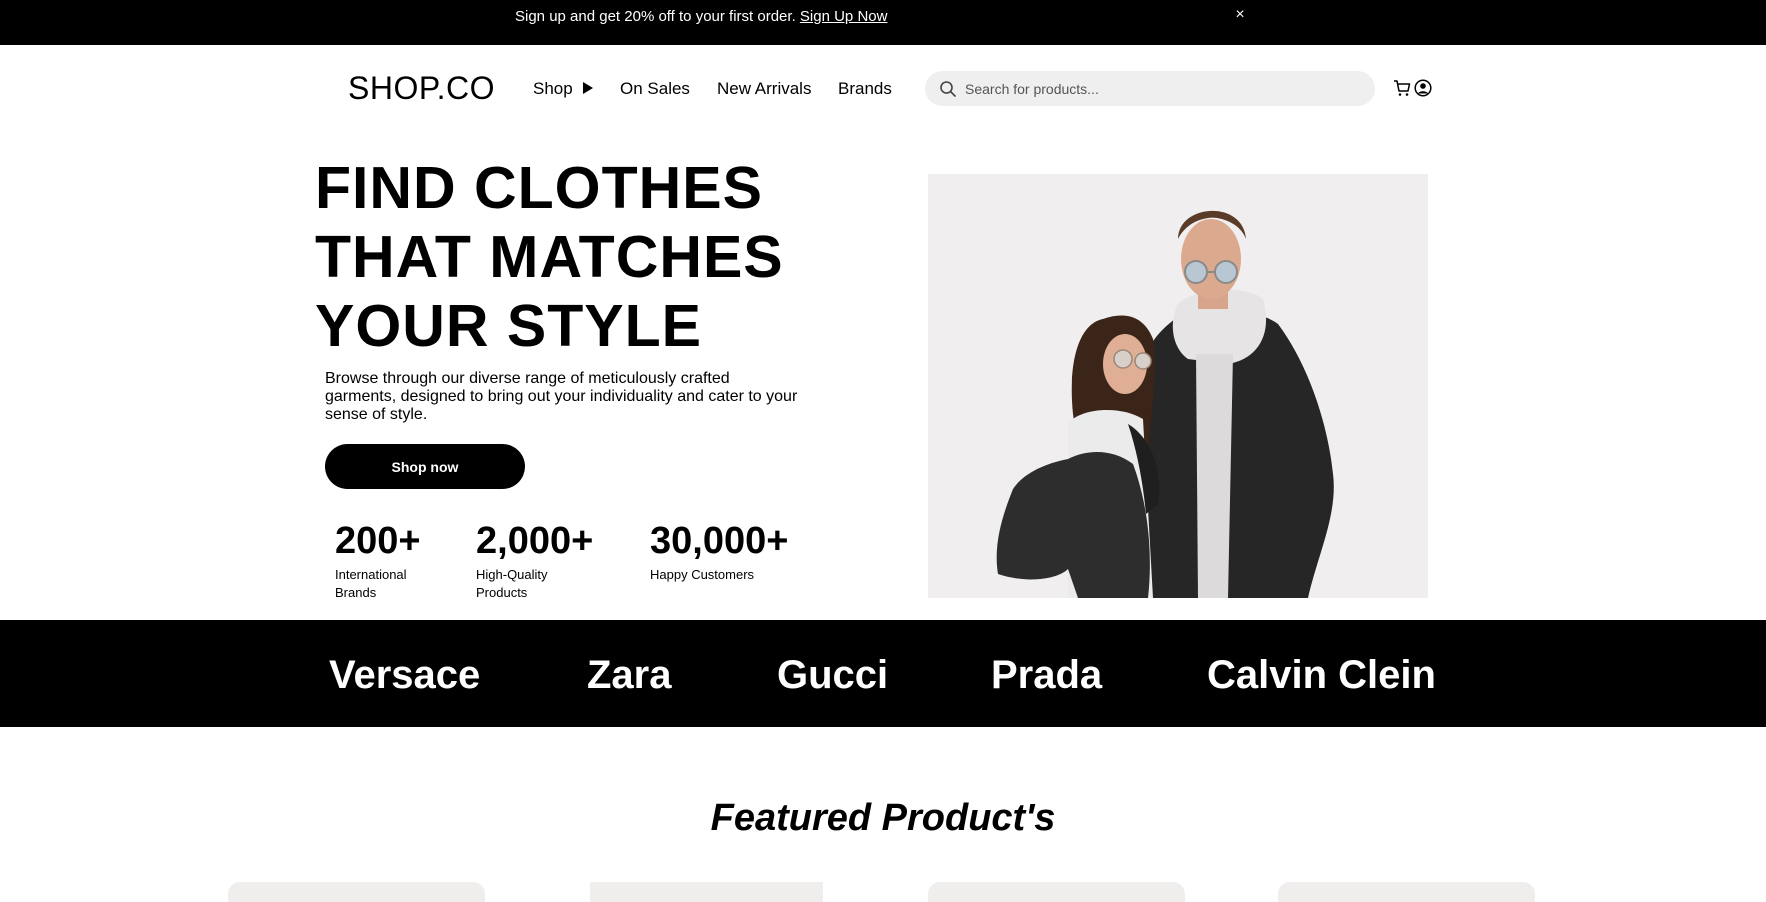 The image size is (1766, 902). I want to click on shop-now-button: Shop now, so click(425, 466).